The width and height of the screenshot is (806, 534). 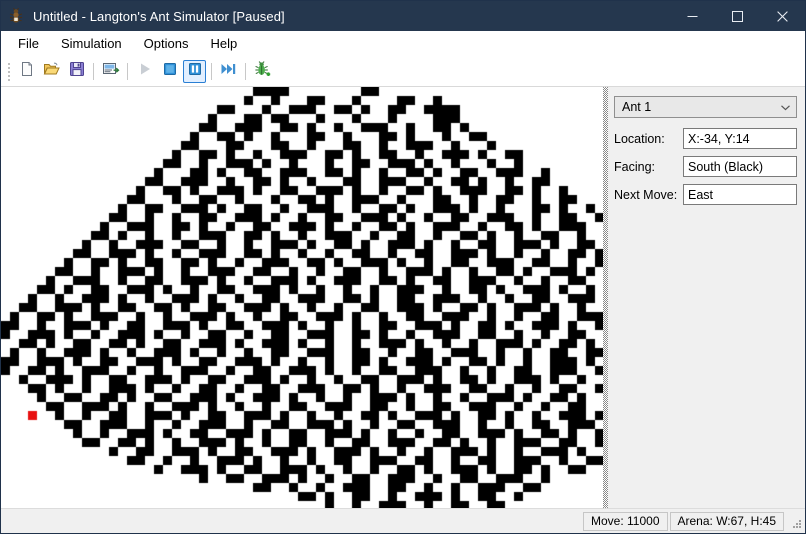 What do you see at coordinates (91, 44) in the screenshot?
I see `menu-simulation: Simulation` at bounding box center [91, 44].